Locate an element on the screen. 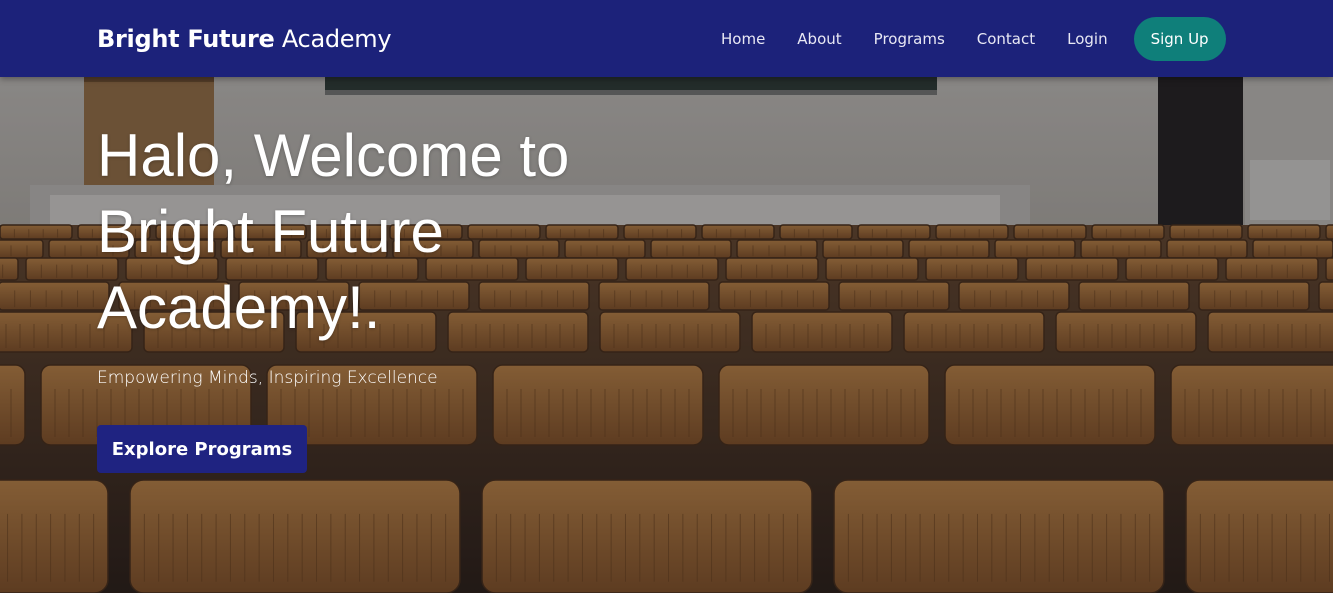 This screenshot has width=1333, height=593. nav-link-home: Home is located at coordinates (743, 39).